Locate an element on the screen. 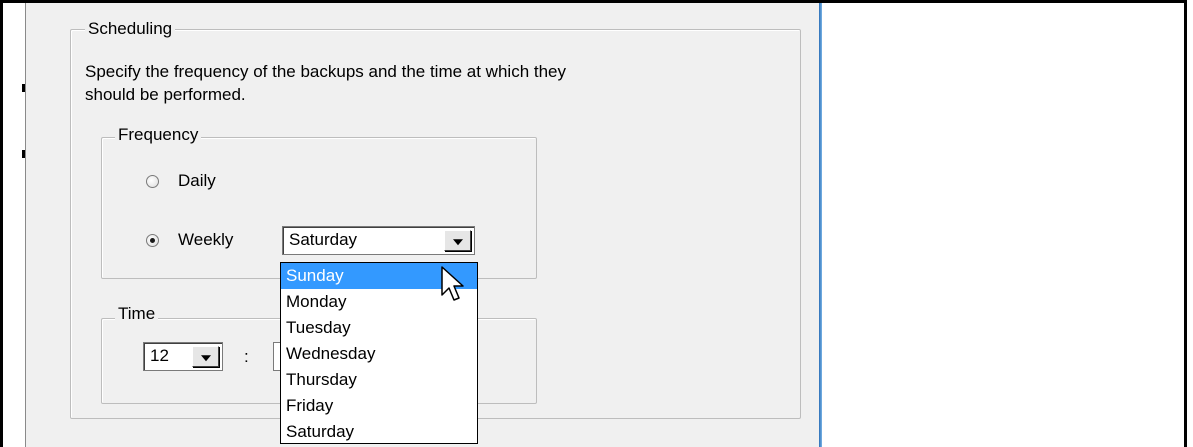 The image size is (1193, 447). day-of-week-combobox: Saturday is located at coordinates (378, 240).